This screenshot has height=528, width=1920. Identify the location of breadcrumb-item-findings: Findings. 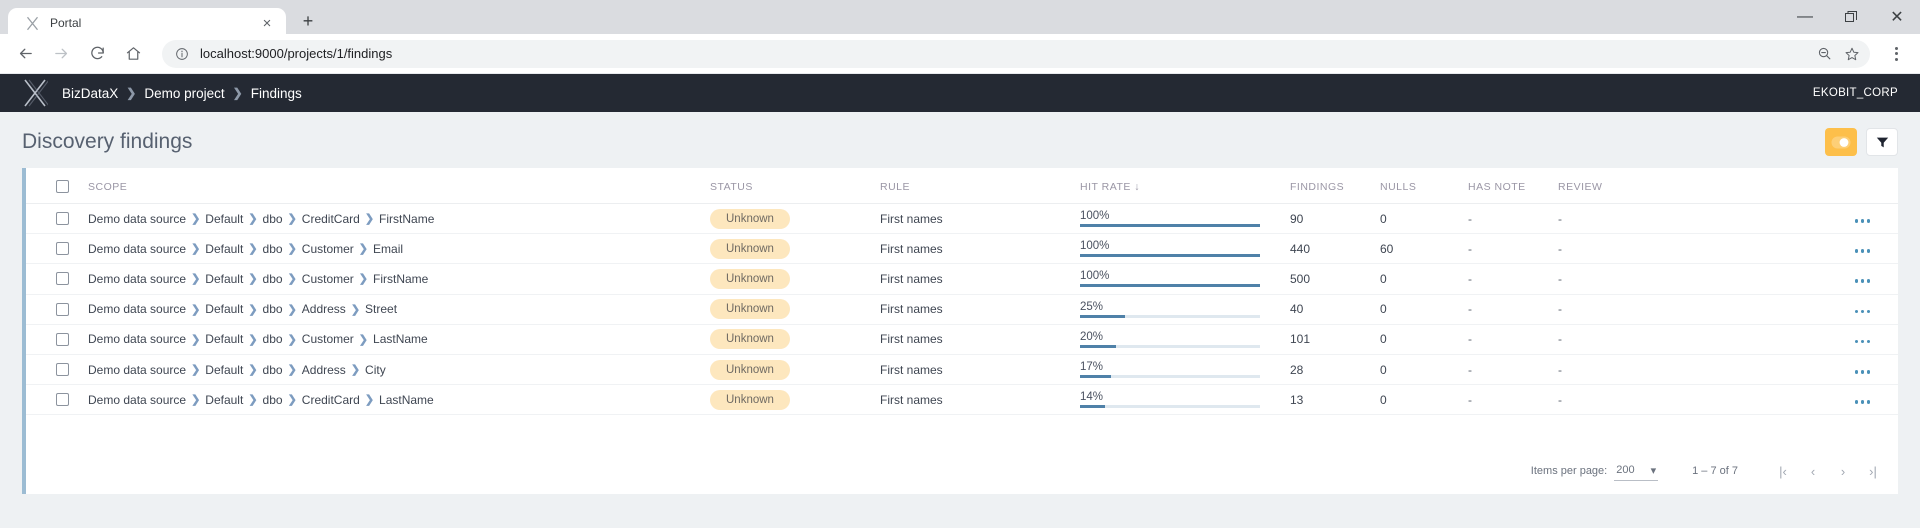
(276, 93).